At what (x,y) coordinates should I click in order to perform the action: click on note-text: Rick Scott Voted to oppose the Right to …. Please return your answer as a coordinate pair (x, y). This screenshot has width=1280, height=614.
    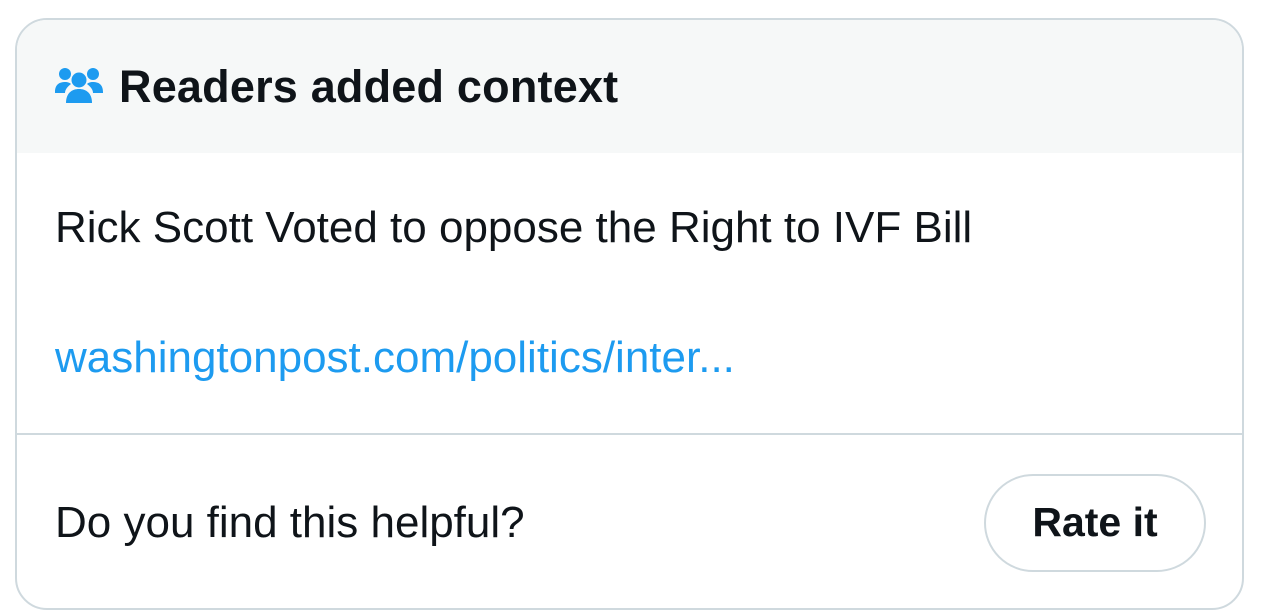
    Looking at the image, I should click on (514, 227).